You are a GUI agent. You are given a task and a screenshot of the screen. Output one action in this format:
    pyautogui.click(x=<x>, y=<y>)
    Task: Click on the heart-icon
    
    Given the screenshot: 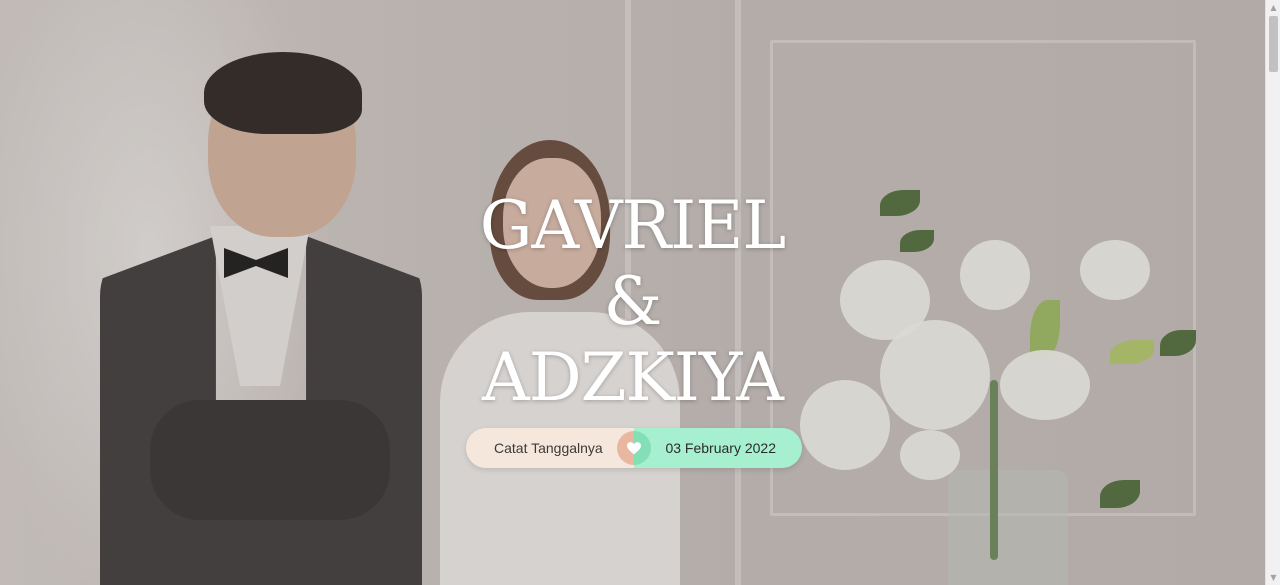 What is the action you would take?
    pyautogui.click(x=634, y=448)
    